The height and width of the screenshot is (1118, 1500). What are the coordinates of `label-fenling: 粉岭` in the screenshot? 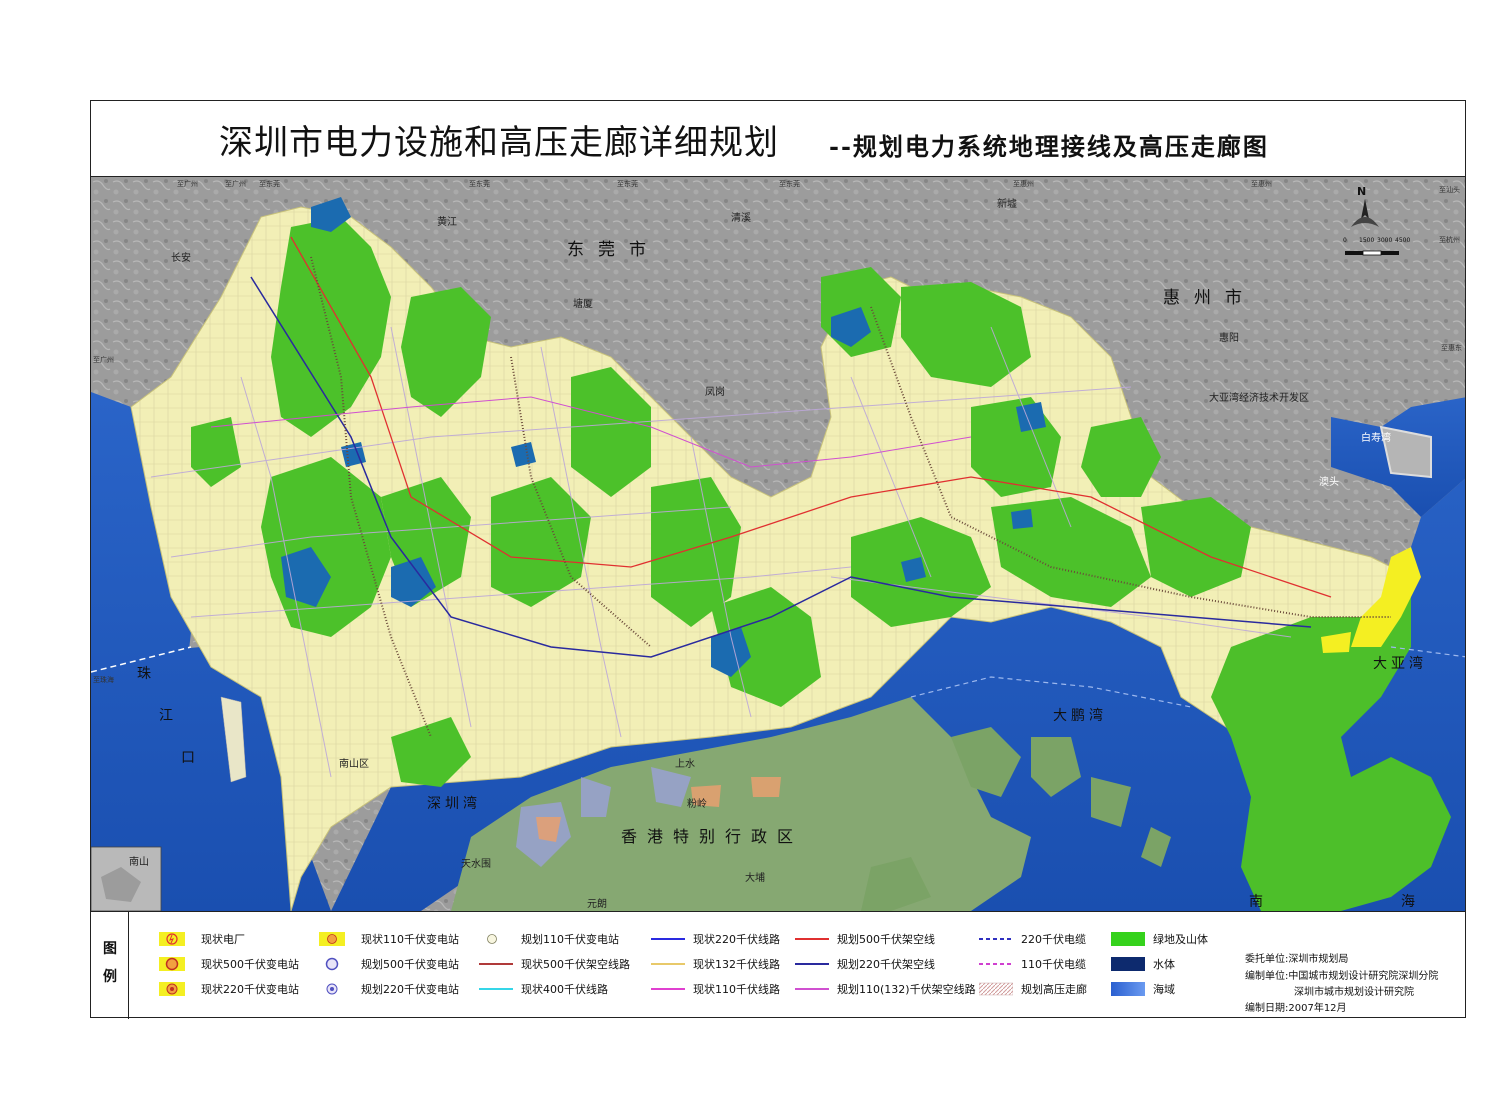 It's located at (697, 804).